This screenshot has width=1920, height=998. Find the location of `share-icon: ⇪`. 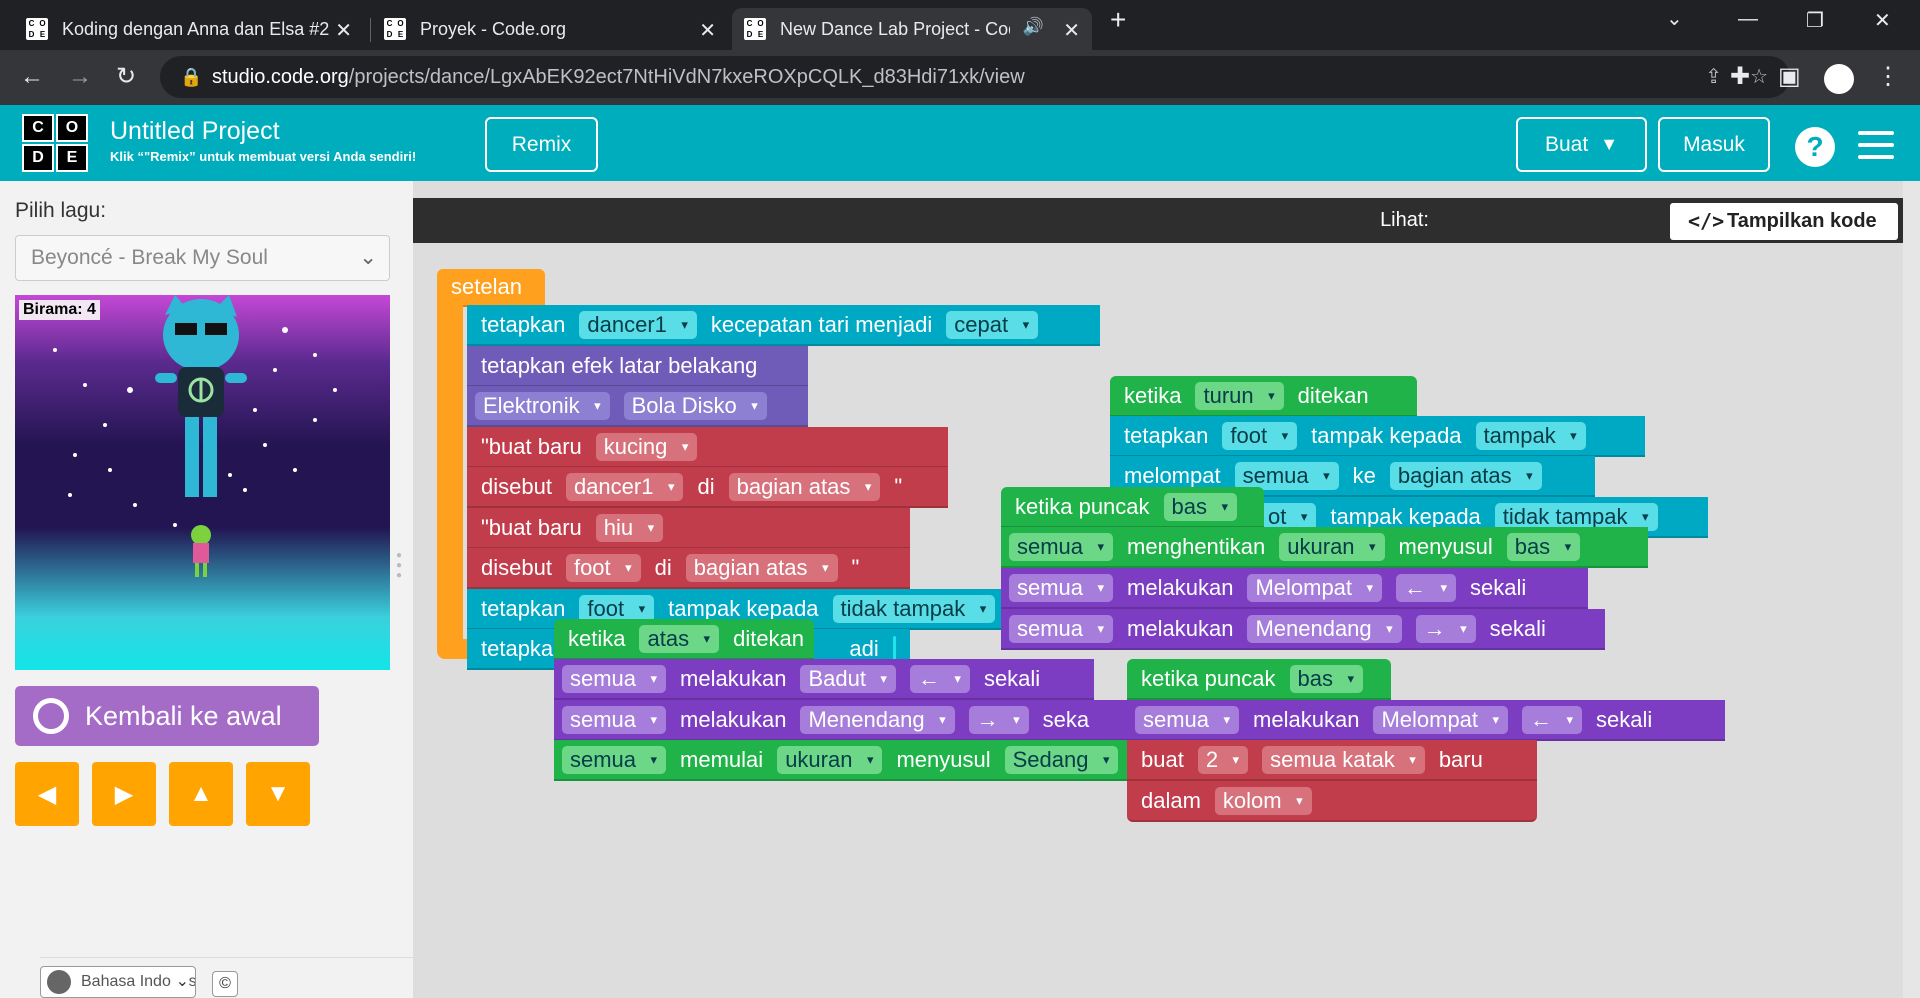

share-icon: ⇪ is located at coordinates (1713, 77).